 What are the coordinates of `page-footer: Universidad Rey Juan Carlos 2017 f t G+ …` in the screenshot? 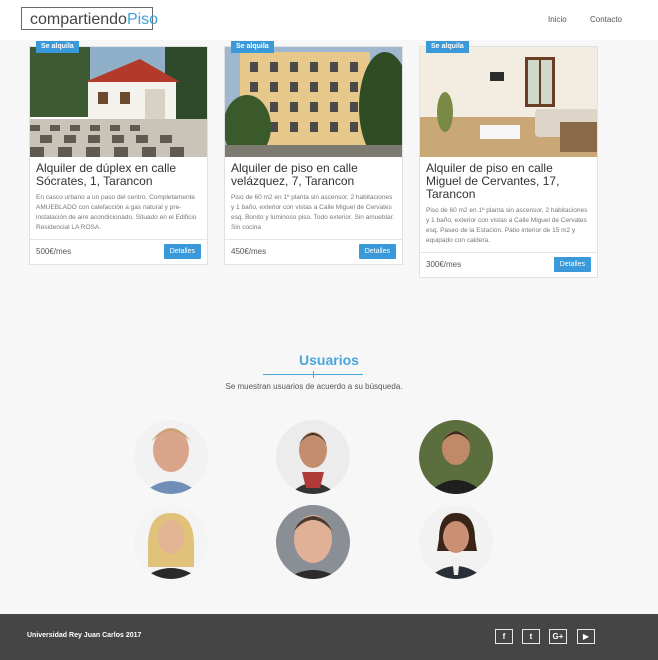 It's located at (329, 637).